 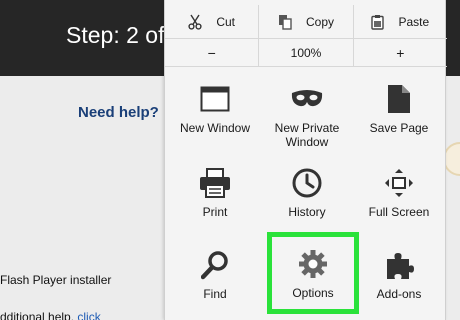 I want to click on find-label: Find, so click(x=215, y=294).